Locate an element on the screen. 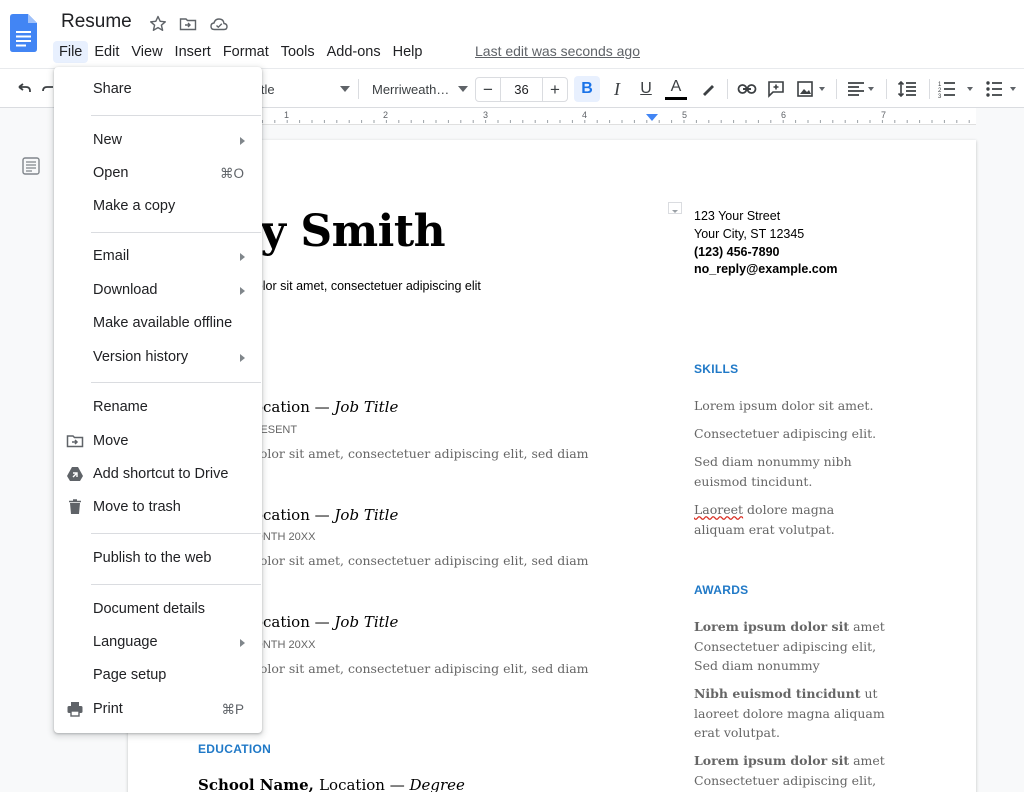 This screenshot has height=792, width=1024. text-color-swatch is located at coordinates (676, 98).